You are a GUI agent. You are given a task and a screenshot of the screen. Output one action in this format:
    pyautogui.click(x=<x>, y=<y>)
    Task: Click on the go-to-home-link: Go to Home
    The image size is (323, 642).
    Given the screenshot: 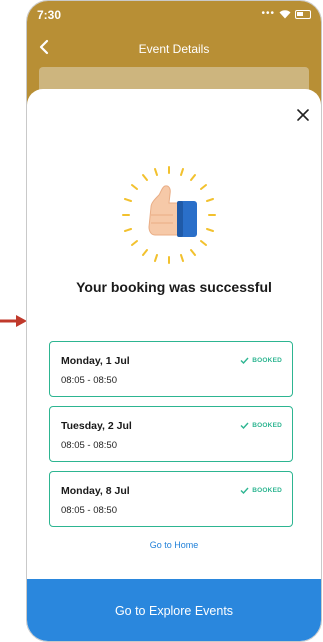 What is the action you would take?
    pyautogui.click(x=174, y=545)
    